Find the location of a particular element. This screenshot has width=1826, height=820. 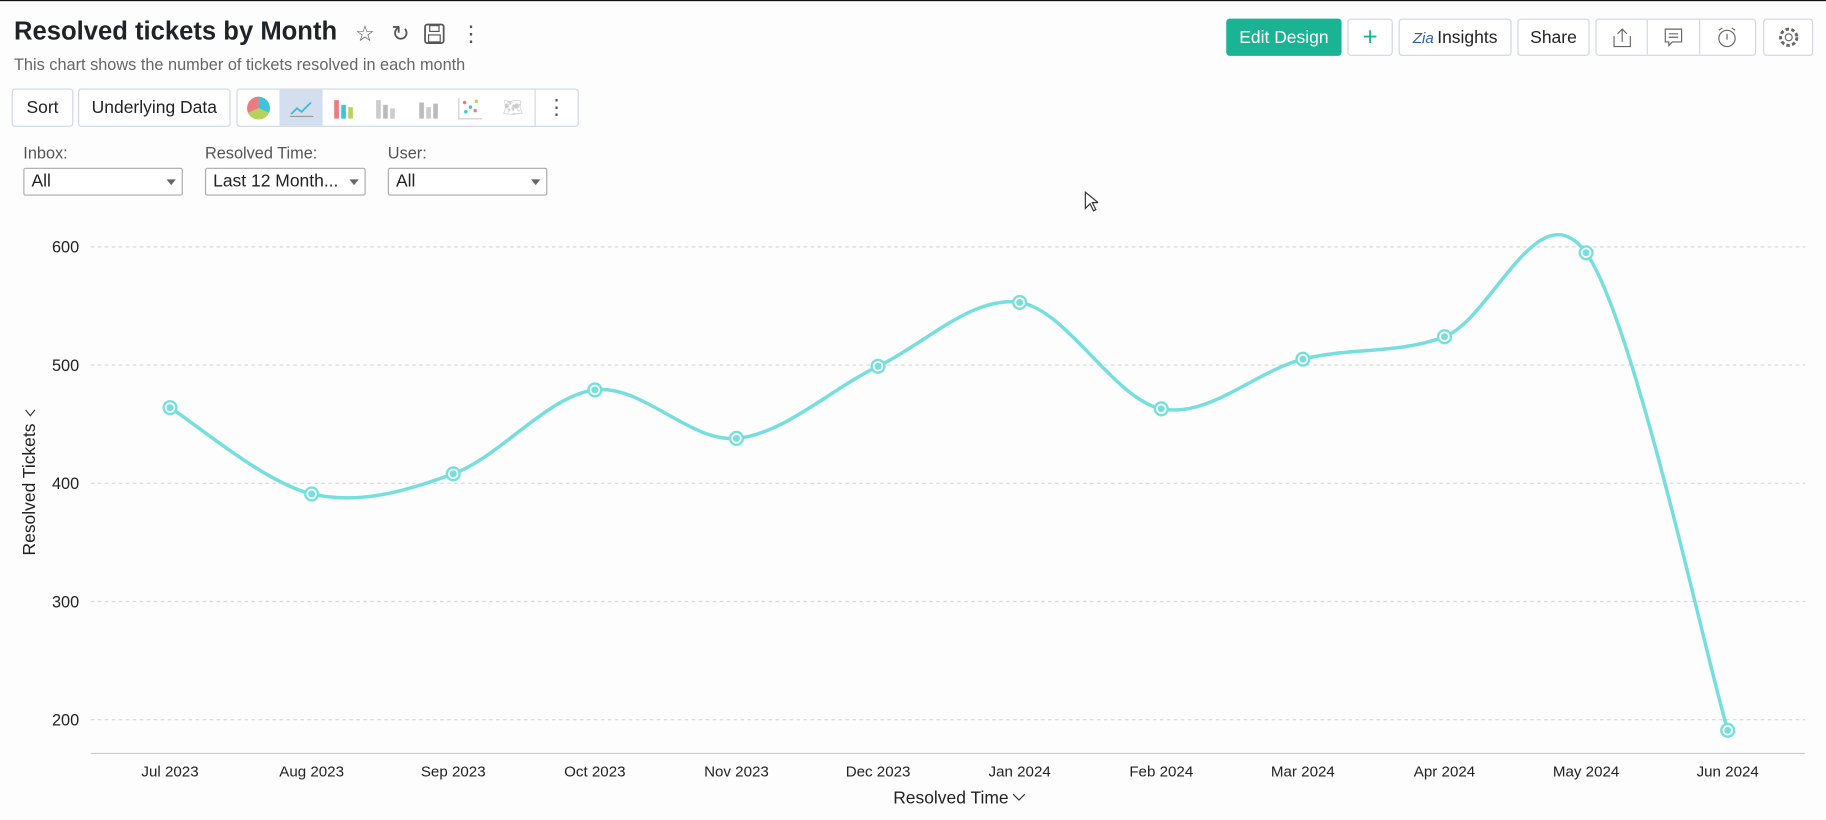

x-tick-label: Dec 2023 is located at coordinates (878, 772).